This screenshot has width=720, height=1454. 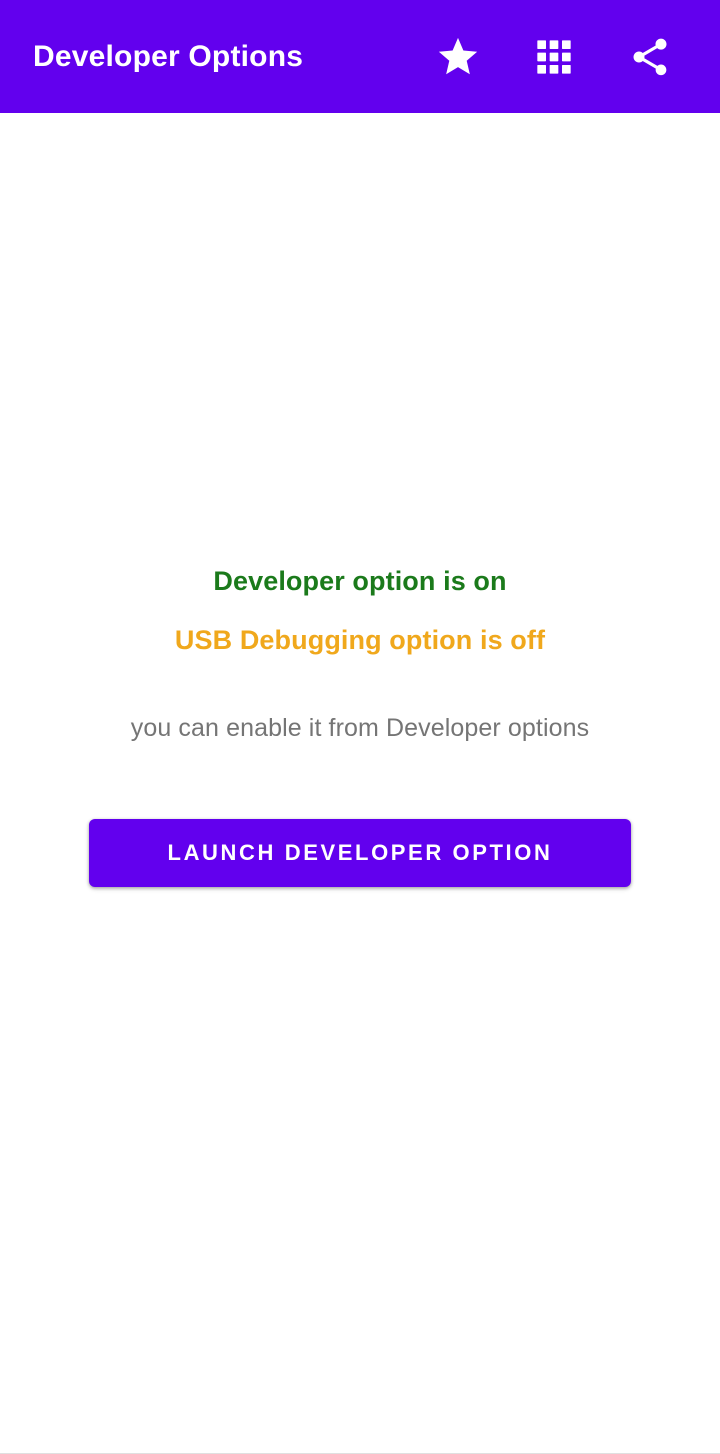 What do you see at coordinates (650, 57) in the screenshot?
I see `share-icon` at bounding box center [650, 57].